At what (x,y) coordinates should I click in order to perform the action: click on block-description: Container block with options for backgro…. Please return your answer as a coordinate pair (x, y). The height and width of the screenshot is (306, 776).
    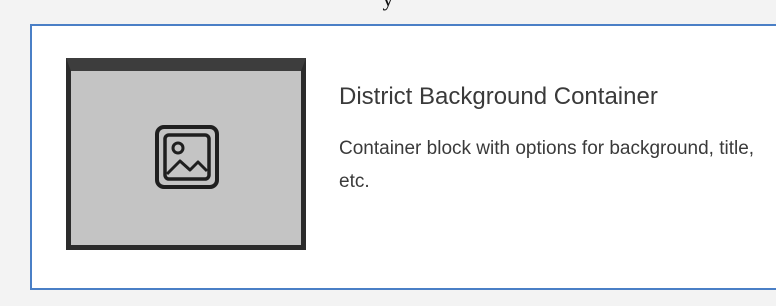
    Looking at the image, I should click on (547, 165).